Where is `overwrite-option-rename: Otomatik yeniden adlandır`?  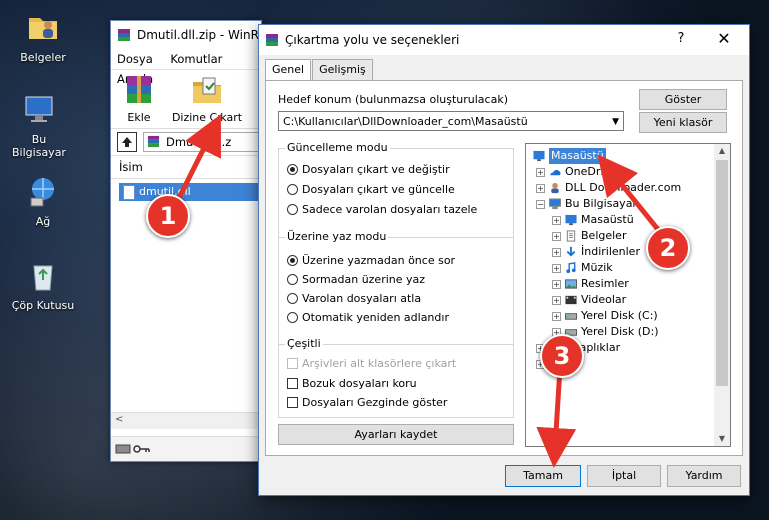 overwrite-option-rename: Otomatik yeniden adlandır is located at coordinates (368, 317).